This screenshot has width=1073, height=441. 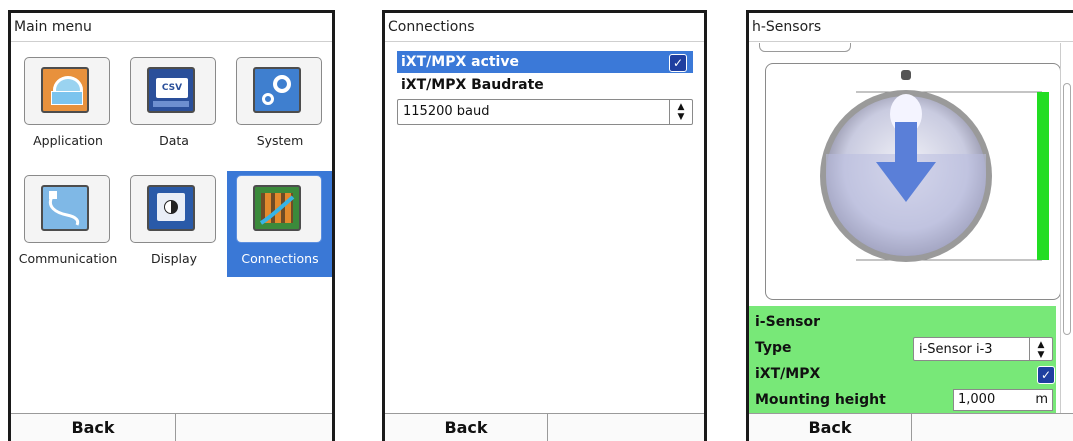 I want to click on baudrate-label: iXT/MPX Baudrate, so click(x=472, y=85).